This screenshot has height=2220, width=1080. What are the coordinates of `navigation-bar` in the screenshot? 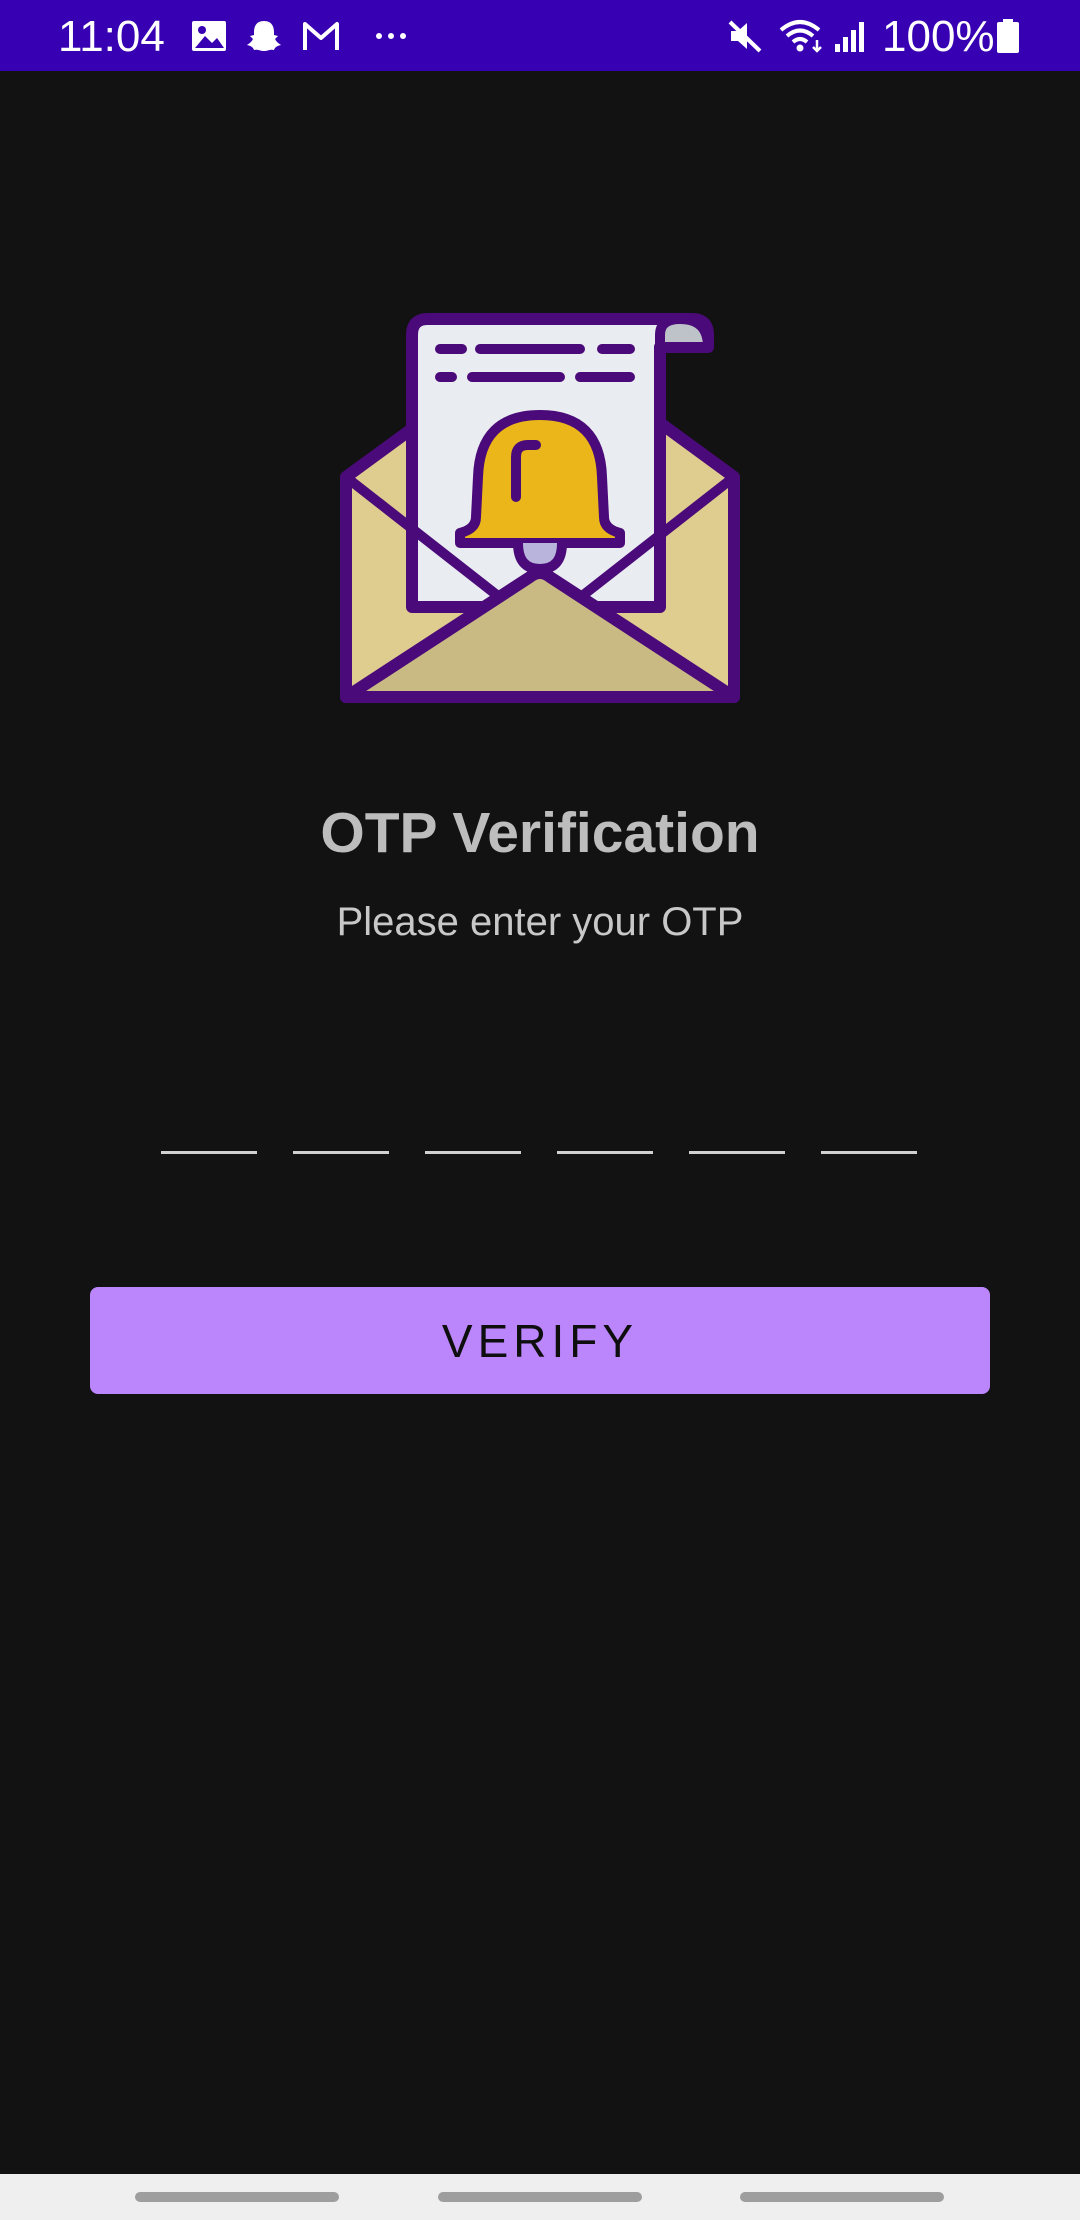 It's located at (540, 2197).